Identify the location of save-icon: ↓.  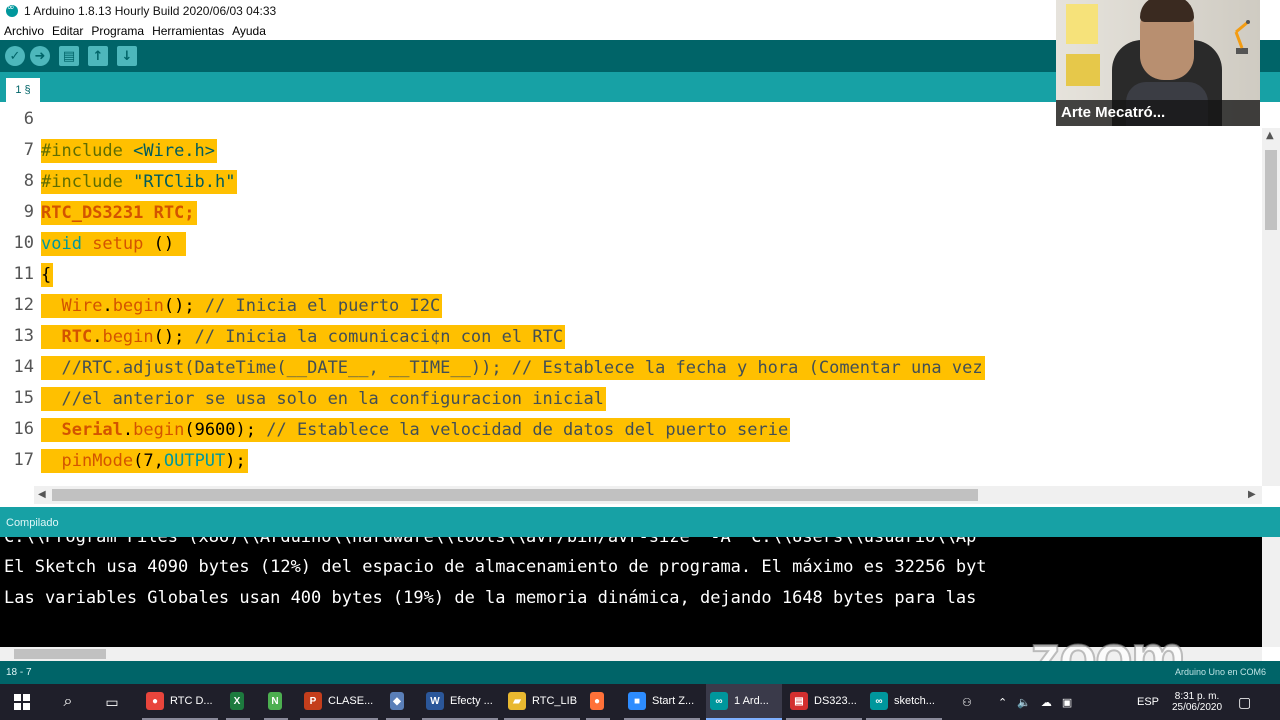
(127, 56).